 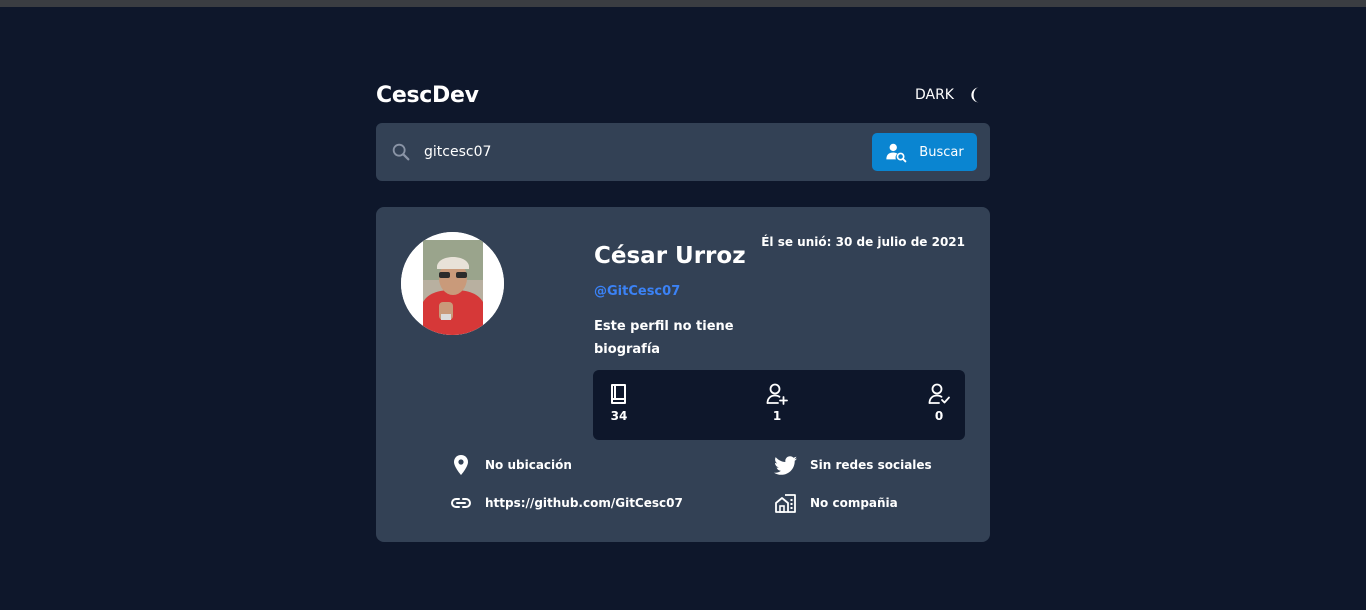 What do you see at coordinates (934, 95) in the screenshot?
I see `theme-label: DARK` at bounding box center [934, 95].